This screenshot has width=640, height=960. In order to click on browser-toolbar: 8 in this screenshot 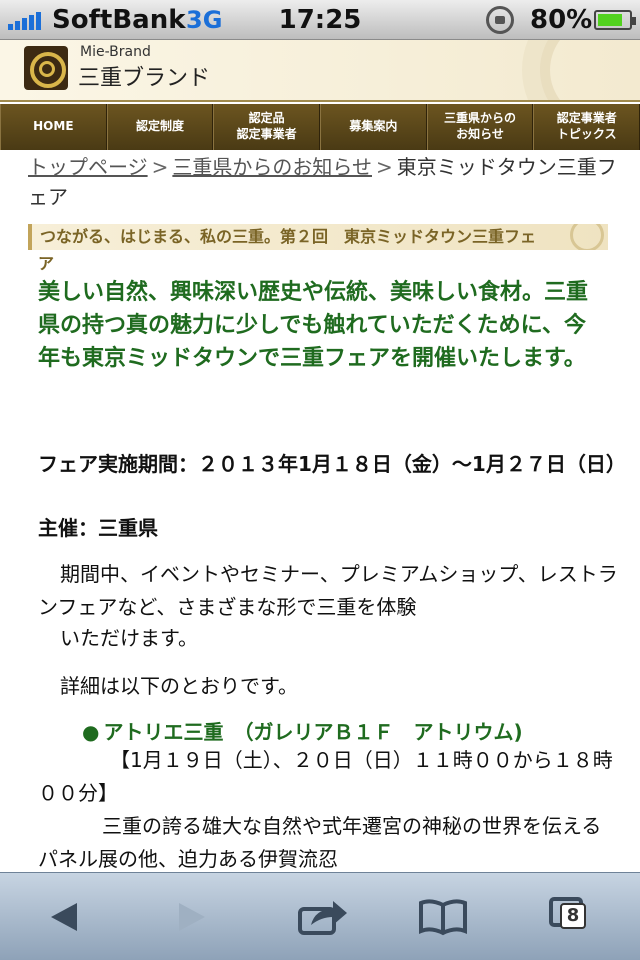, I will do `click(320, 916)`.